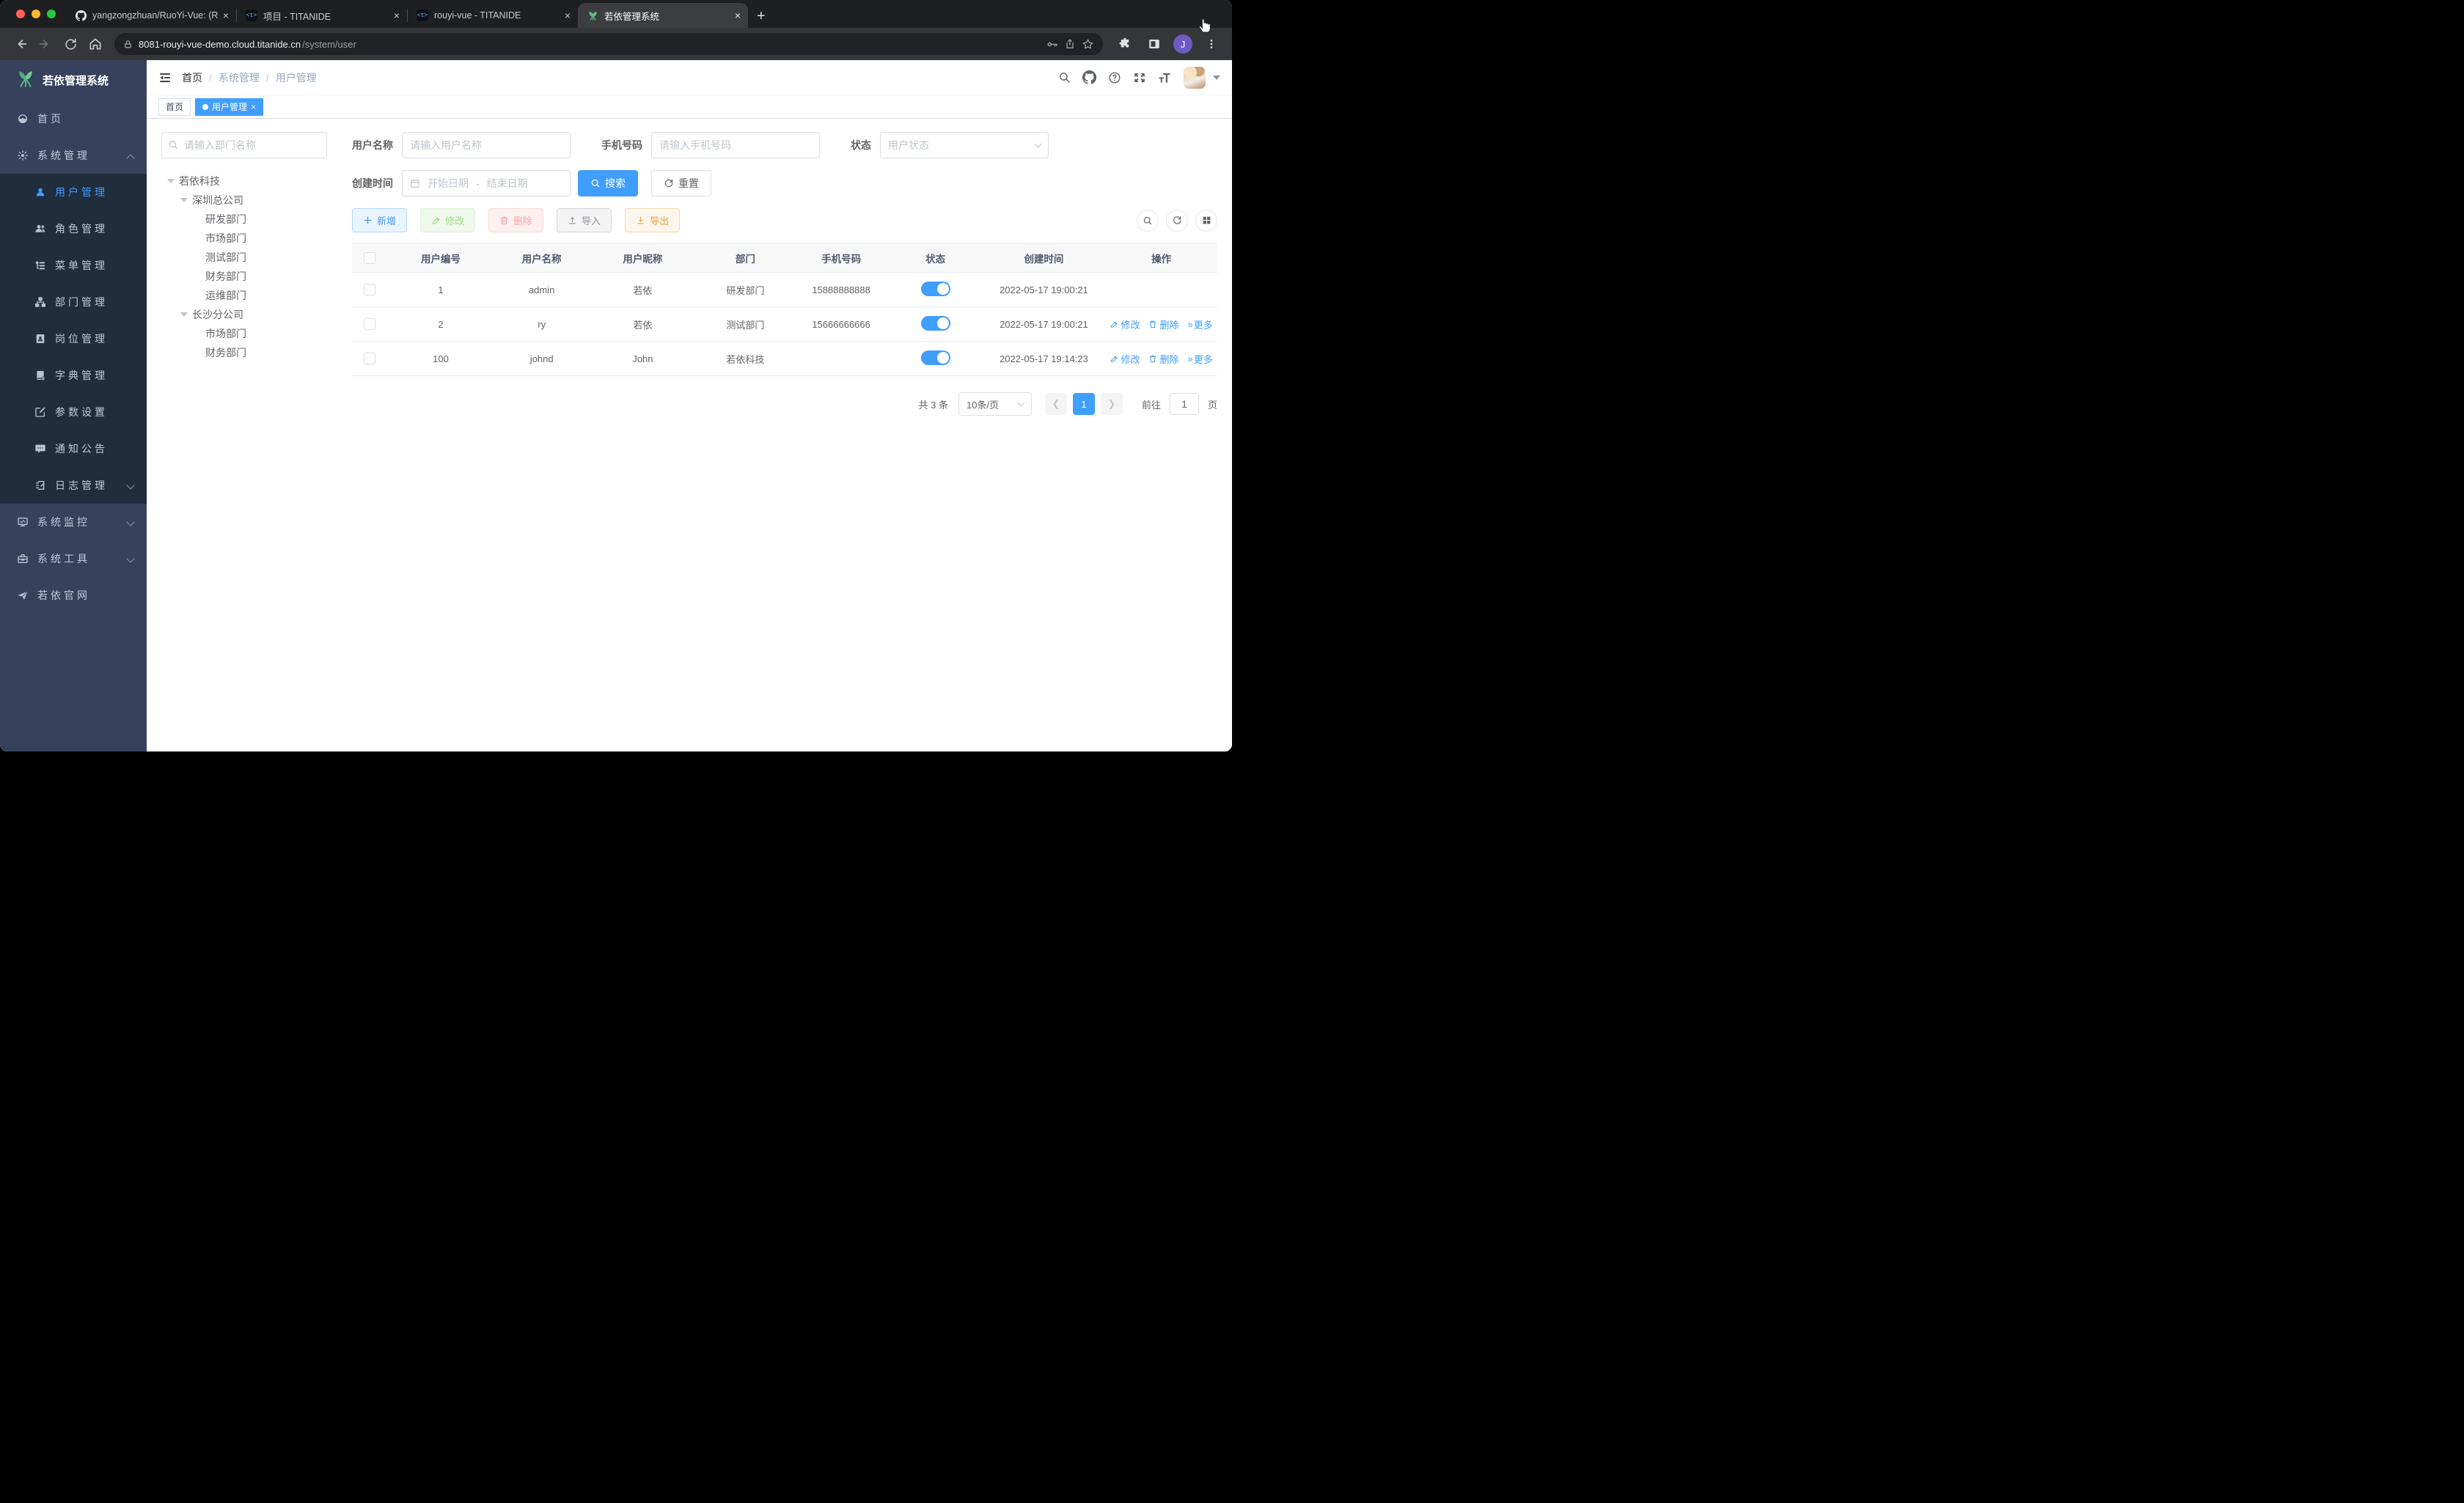 This screenshot has width=2464, height=1503. I want to click on search-button: 搜索, so click(608, 183).